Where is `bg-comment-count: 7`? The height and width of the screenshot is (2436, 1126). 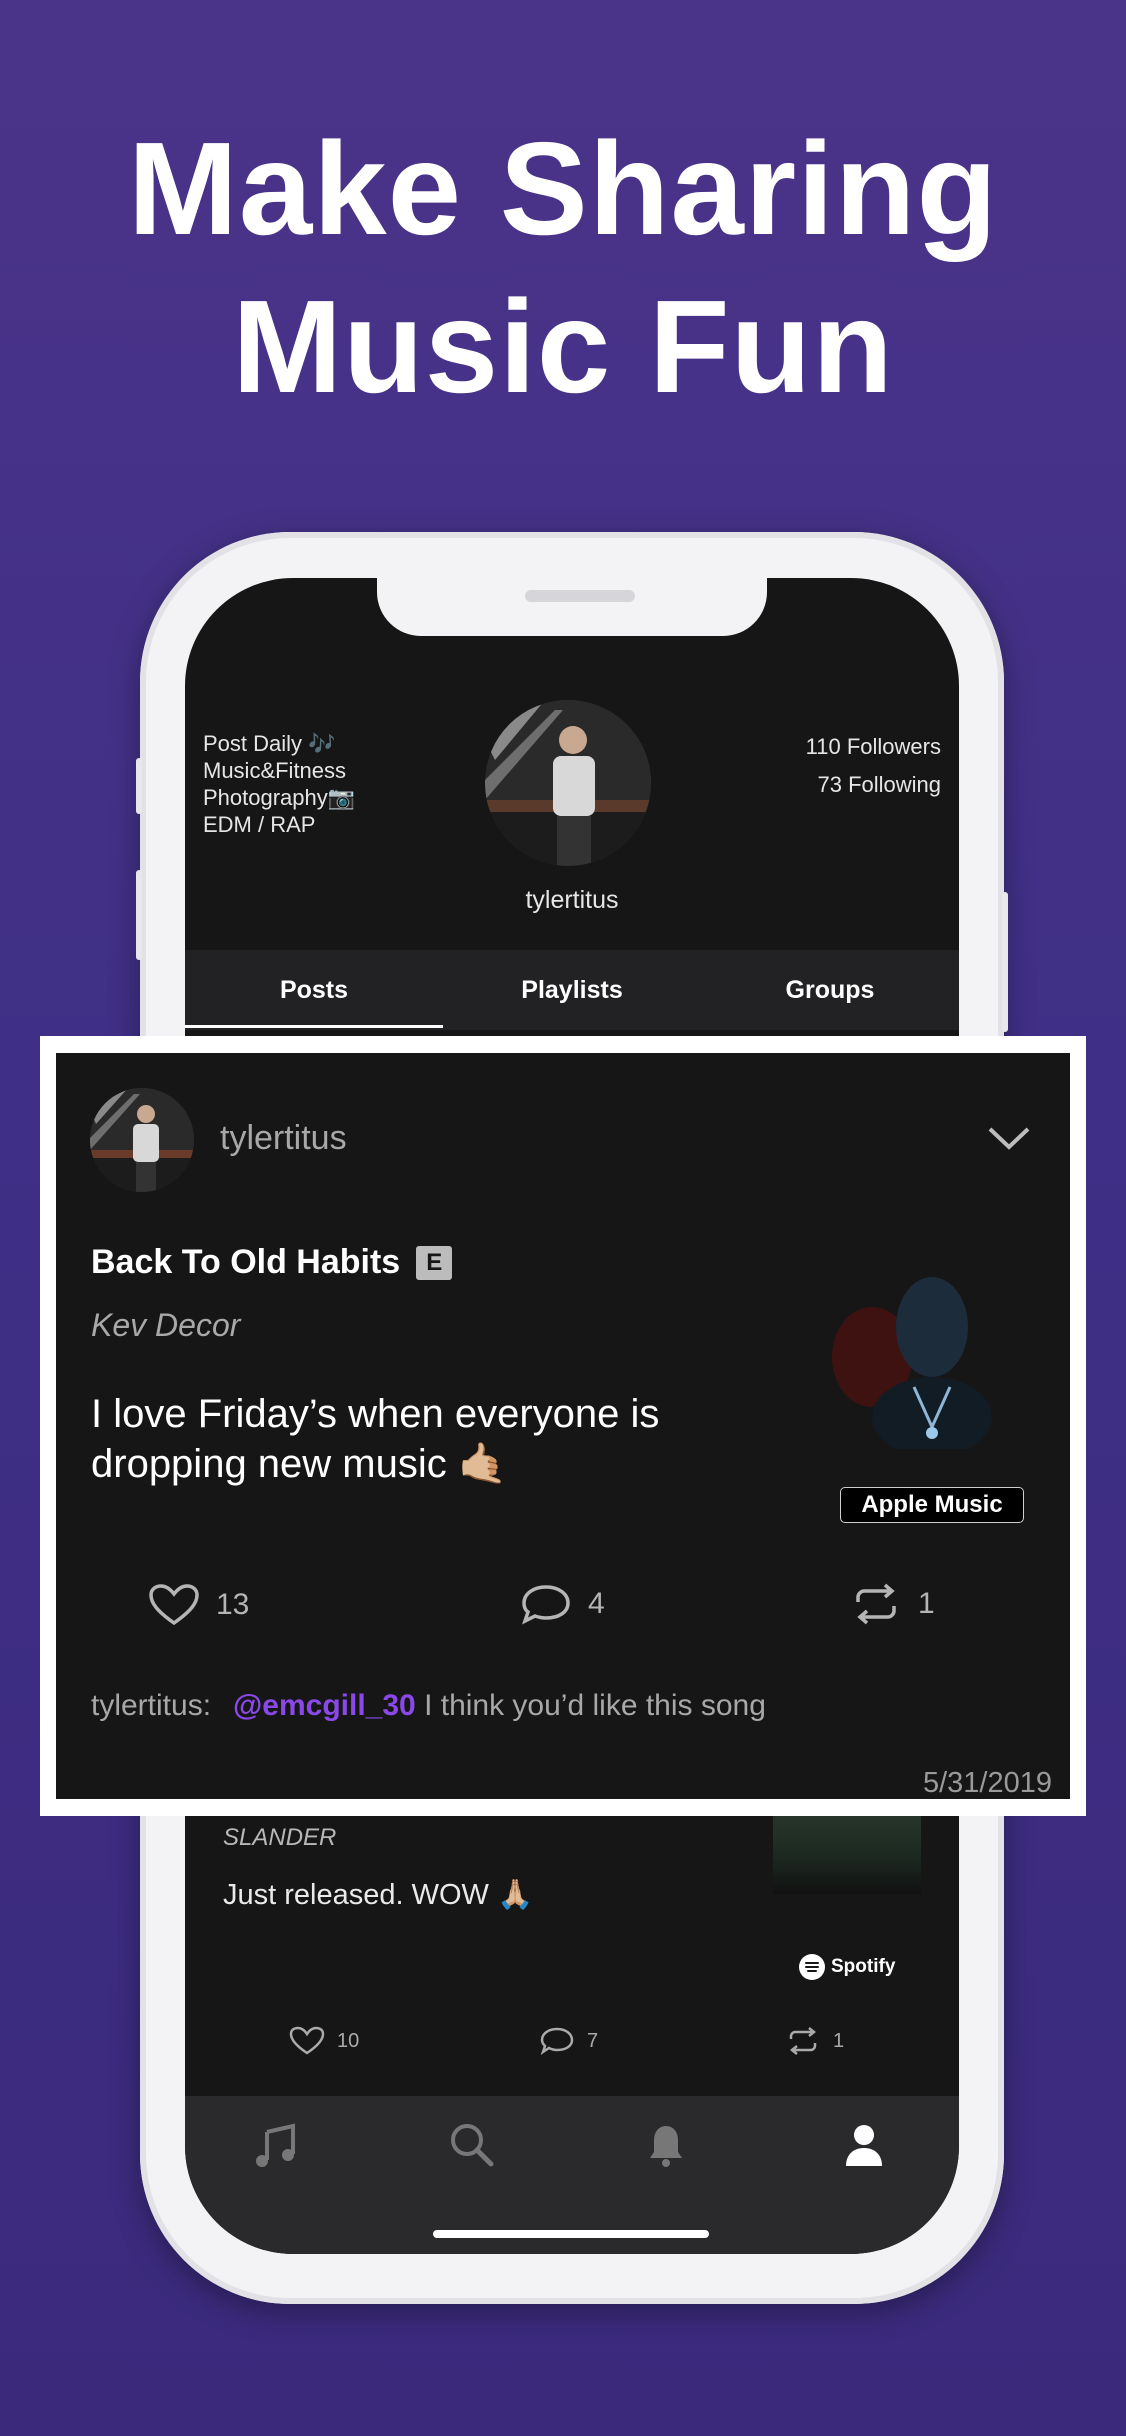 bg-comment-count: 7 is located at coordinates (593, 2040).